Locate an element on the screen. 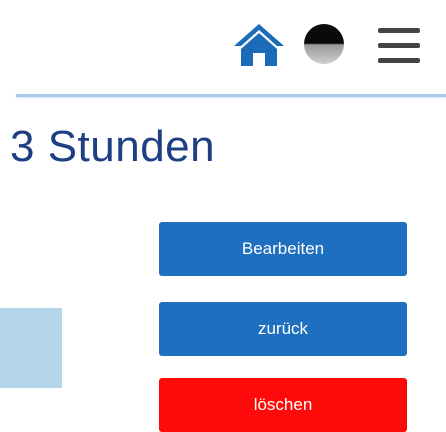 The image size is (446, 432). side-panel is located at coordinates (31, 348).